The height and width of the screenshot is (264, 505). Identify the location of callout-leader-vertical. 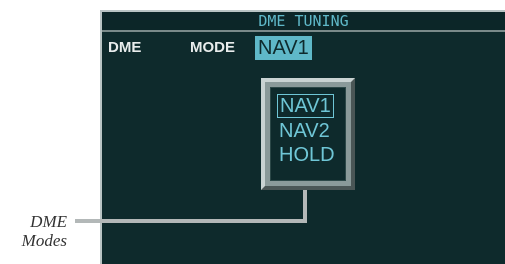
(305, 206).